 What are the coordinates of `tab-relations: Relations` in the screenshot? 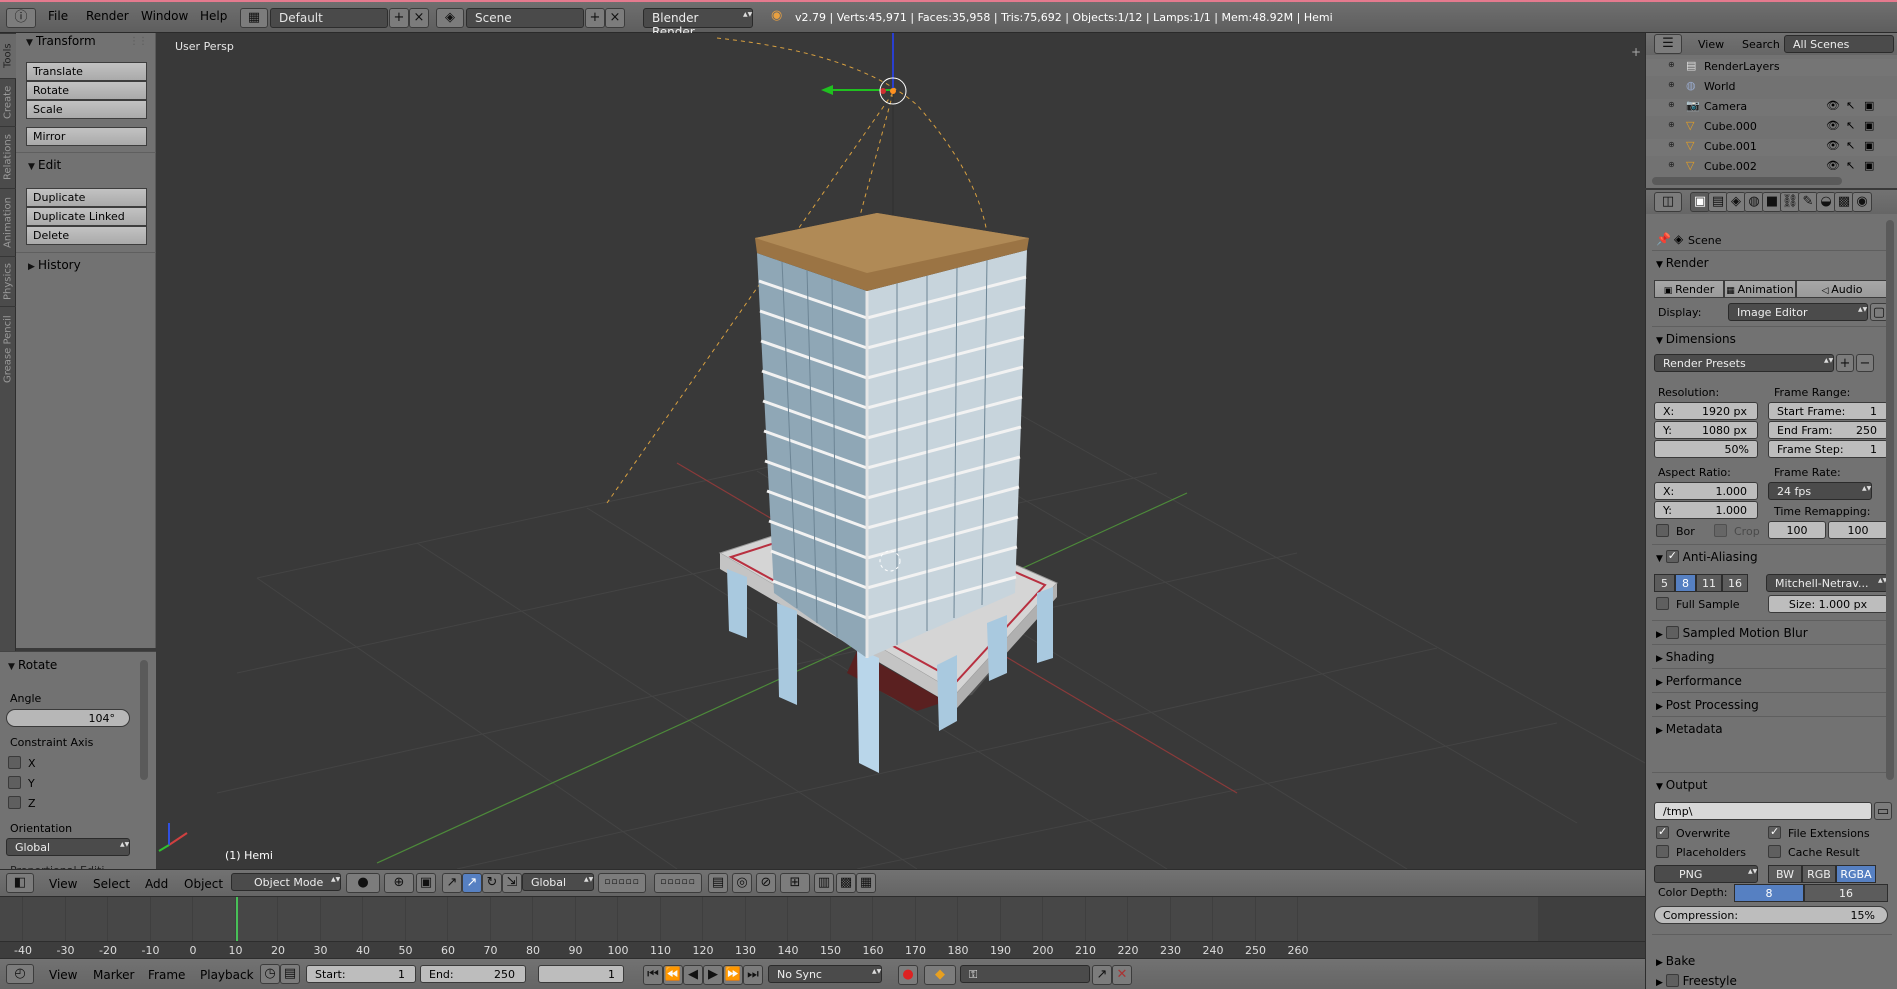 It's located at (8, 157).